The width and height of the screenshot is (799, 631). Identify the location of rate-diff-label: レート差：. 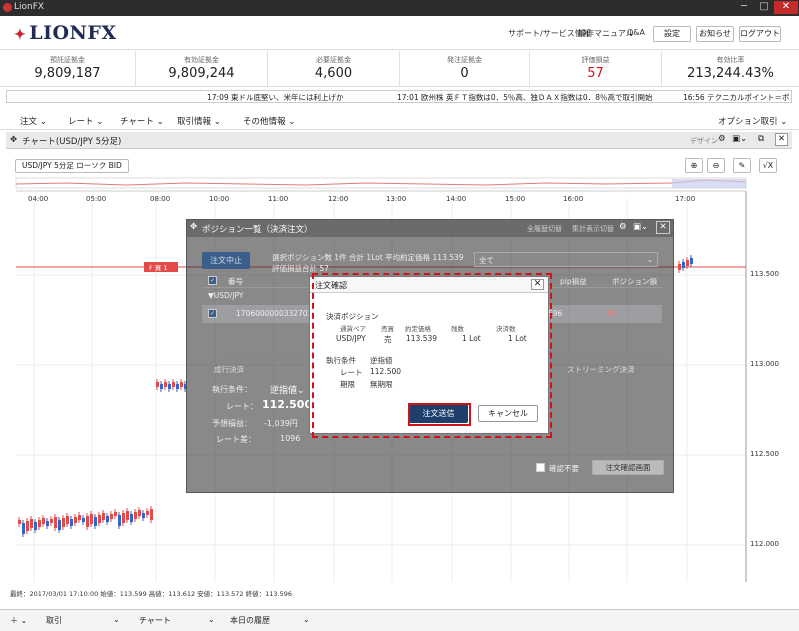
(236, 439).